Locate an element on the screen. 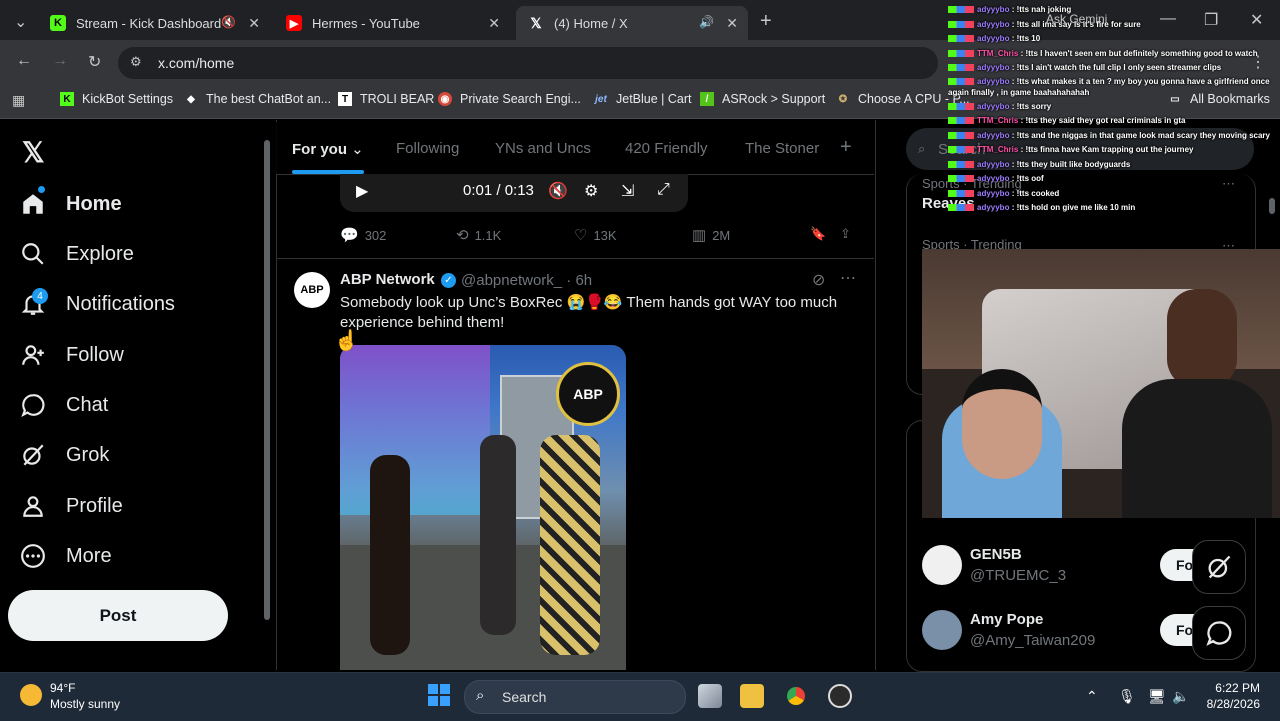 This screenshot has height=721, width=1280. share-icon: ⇪ is located at coordinates (845, 234).